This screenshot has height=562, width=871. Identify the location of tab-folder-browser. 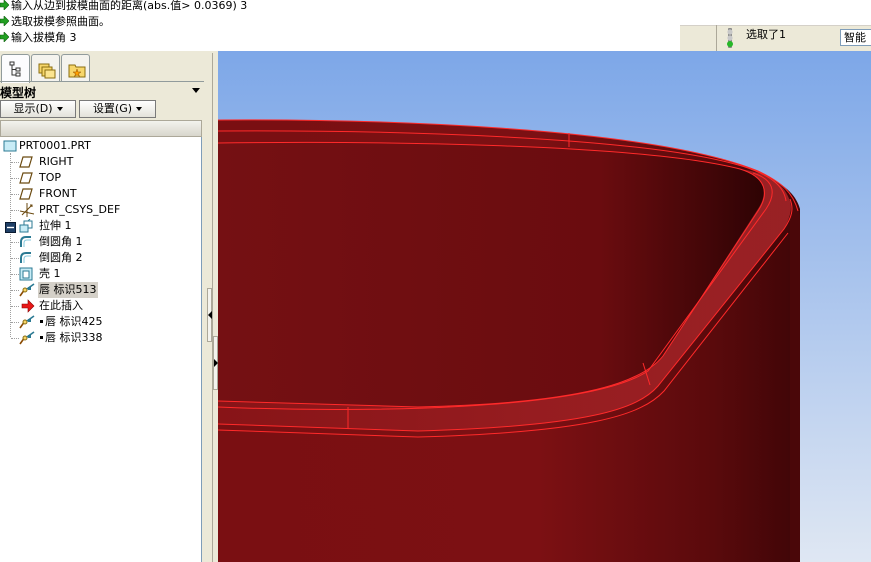
(45, 68).